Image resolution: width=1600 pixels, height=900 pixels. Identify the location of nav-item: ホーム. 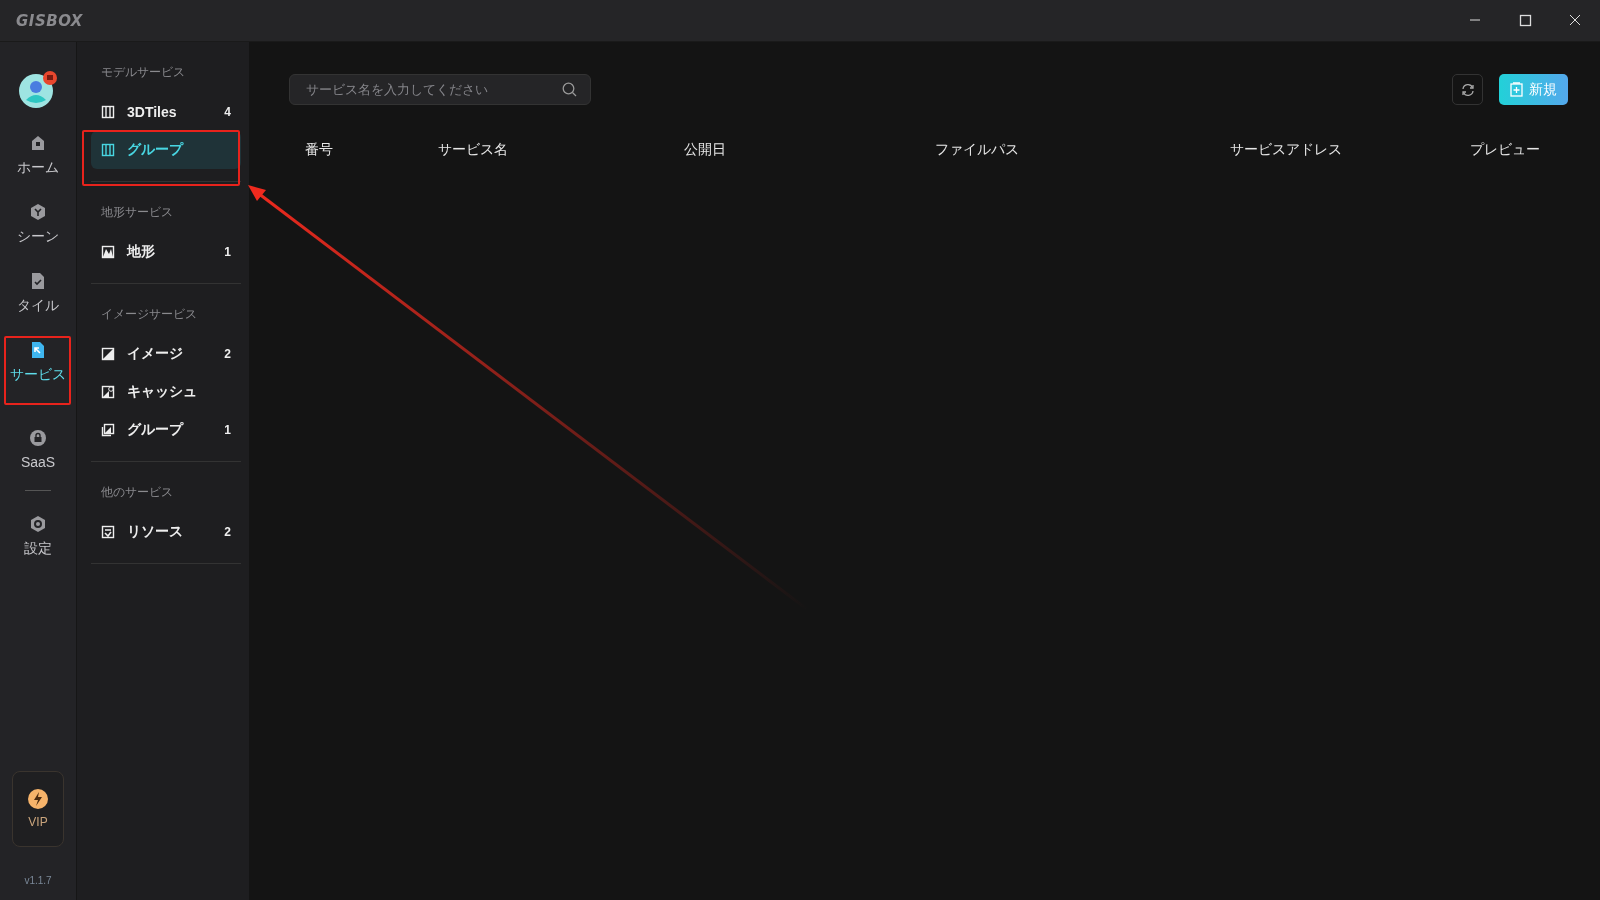
(38, 154).